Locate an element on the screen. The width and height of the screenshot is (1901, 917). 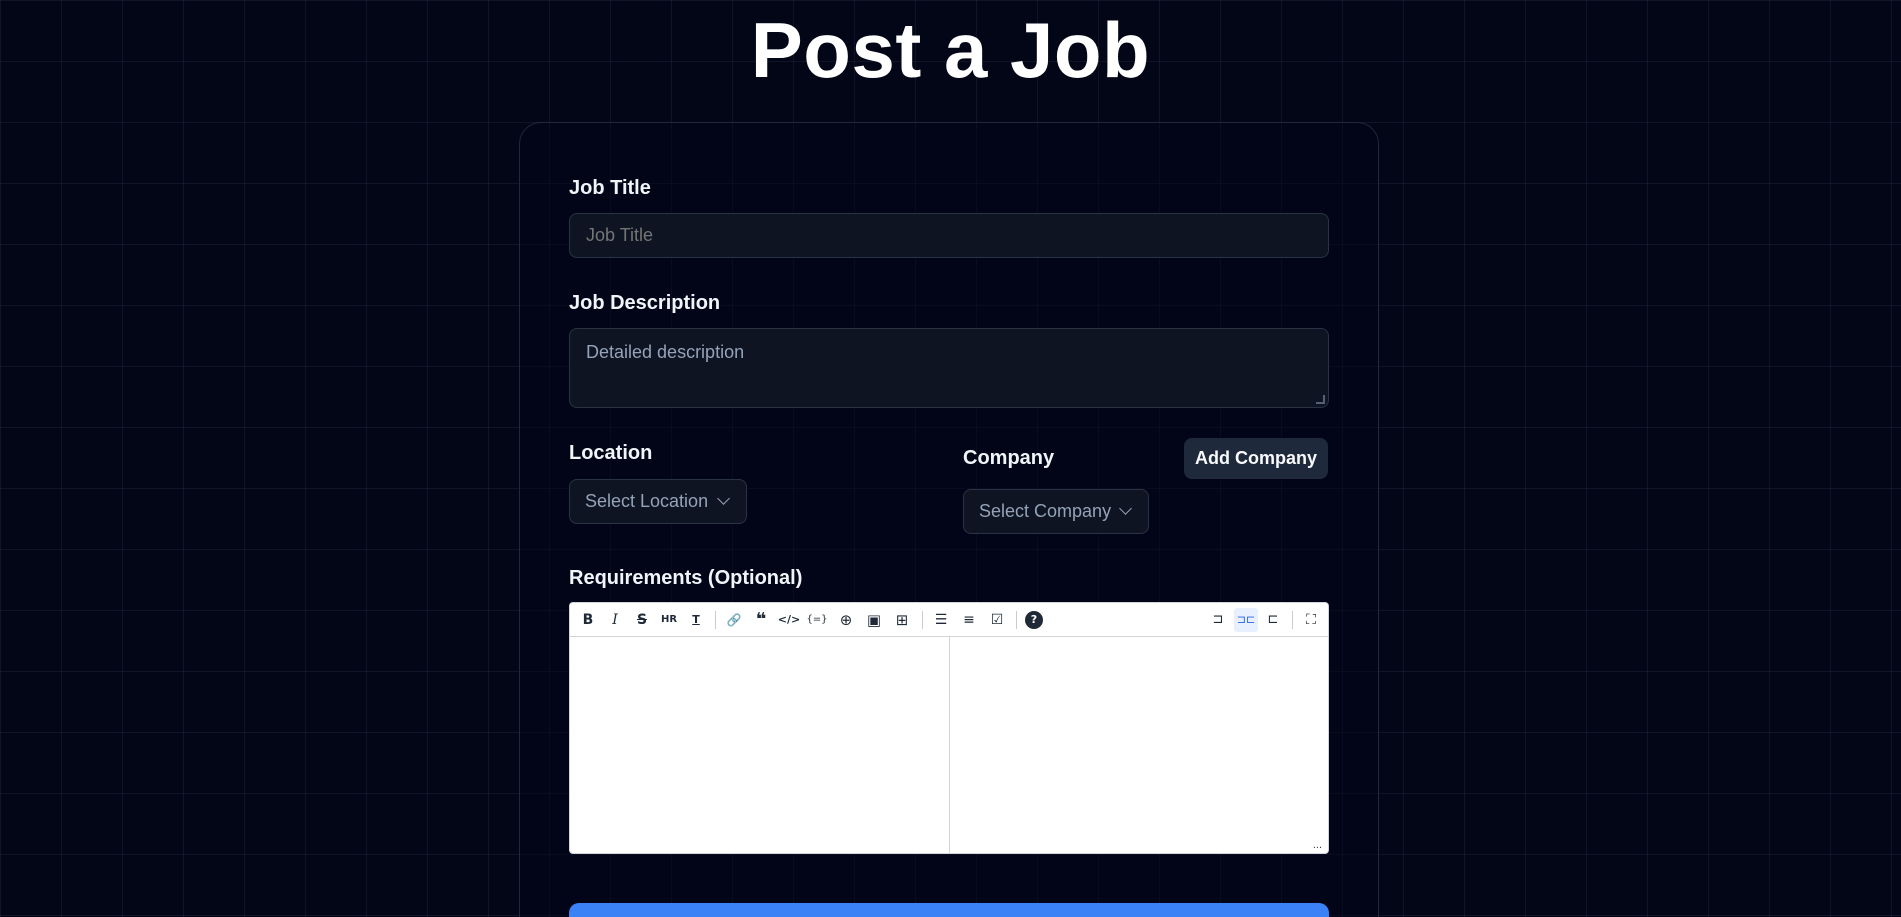
job-description-textarea: Detailed description is located at coordinates (949, 368).